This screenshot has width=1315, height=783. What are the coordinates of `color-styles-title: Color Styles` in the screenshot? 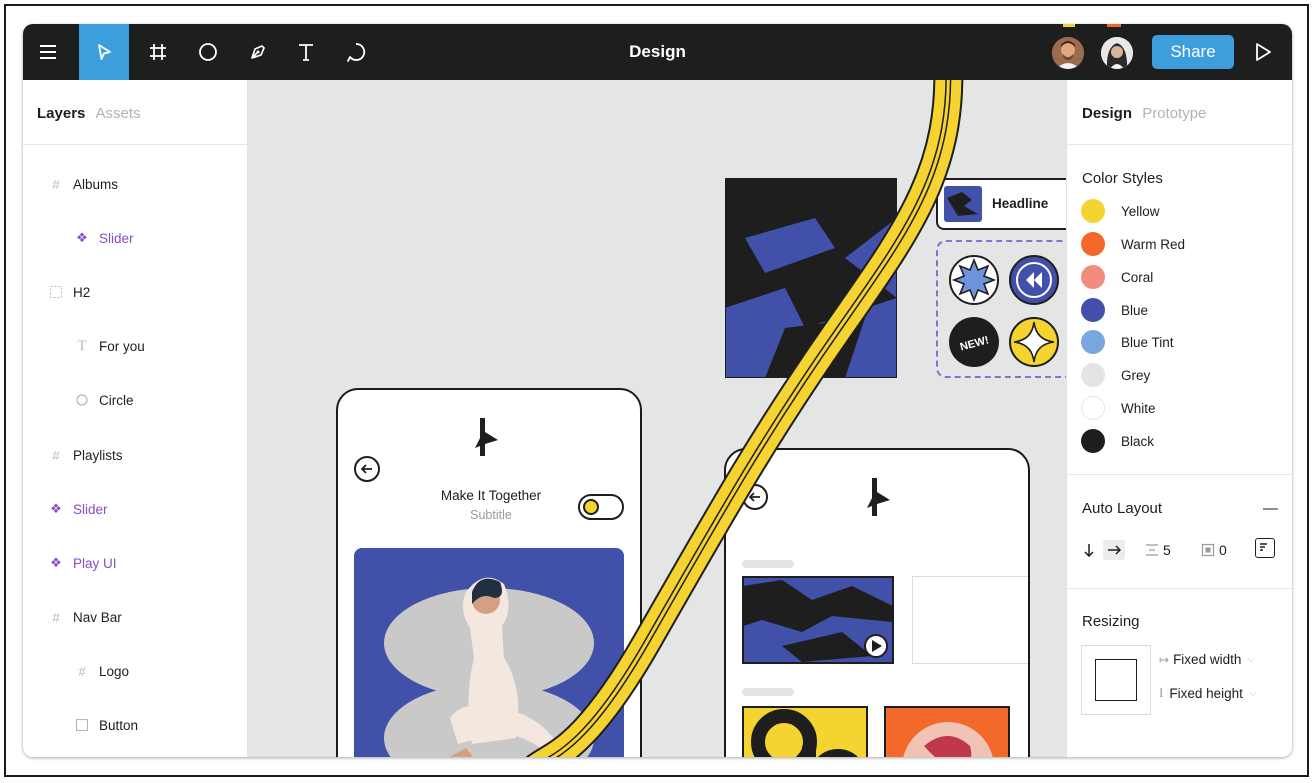 It's located at (1122, 178).